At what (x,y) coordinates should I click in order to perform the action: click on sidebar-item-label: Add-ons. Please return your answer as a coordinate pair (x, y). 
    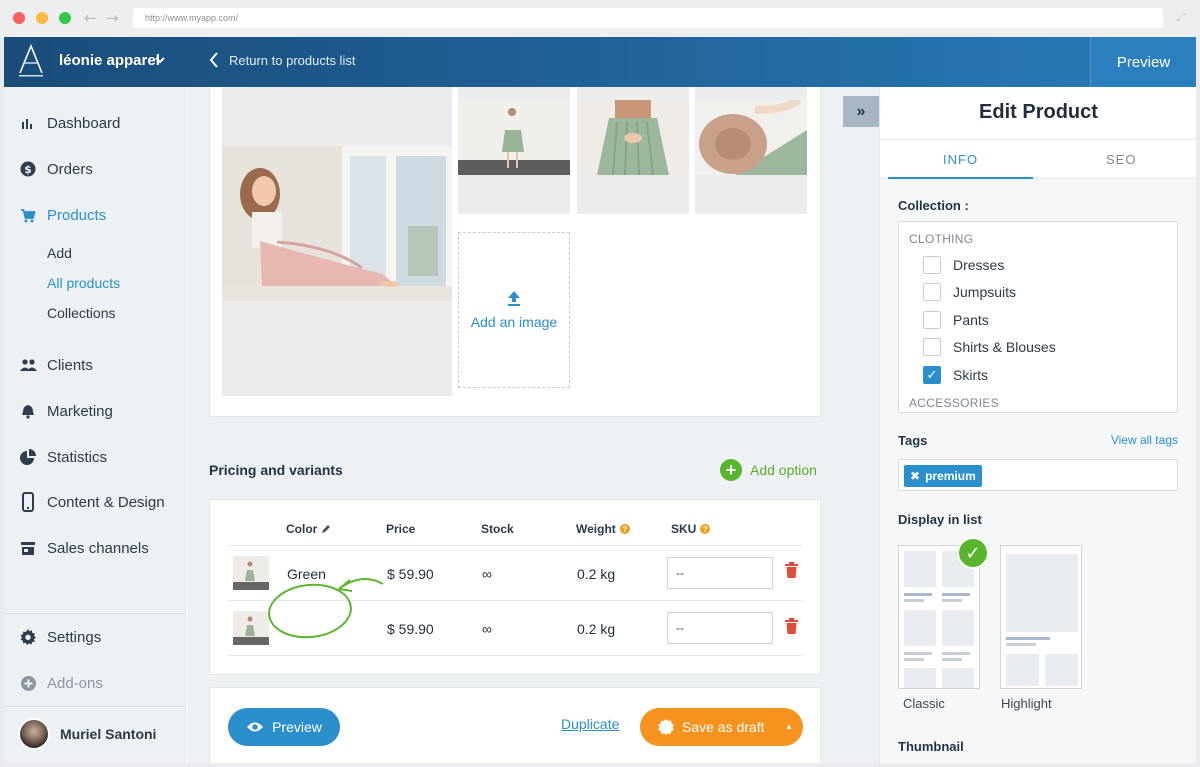
    Looking at the image, I should click on (75, 683).